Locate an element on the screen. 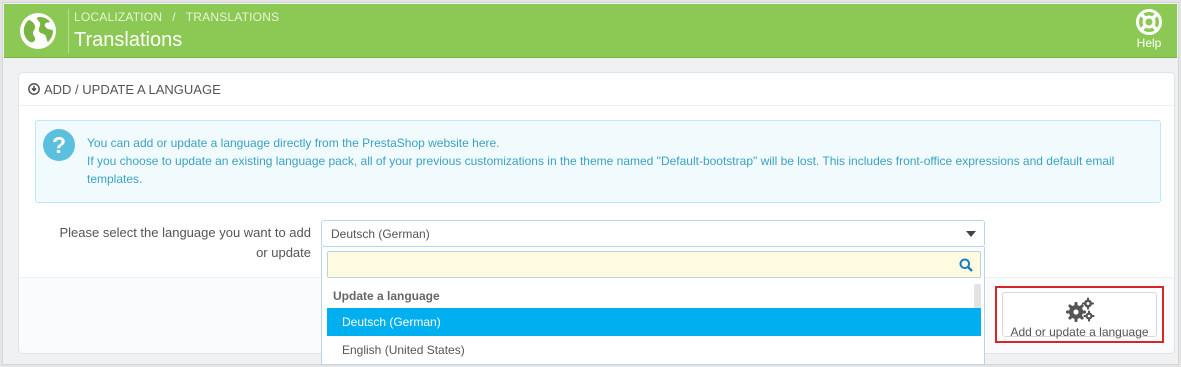 The width and height of the screenshot is (1181, 367). help-button: Help is located at coordinates (1149, 29).